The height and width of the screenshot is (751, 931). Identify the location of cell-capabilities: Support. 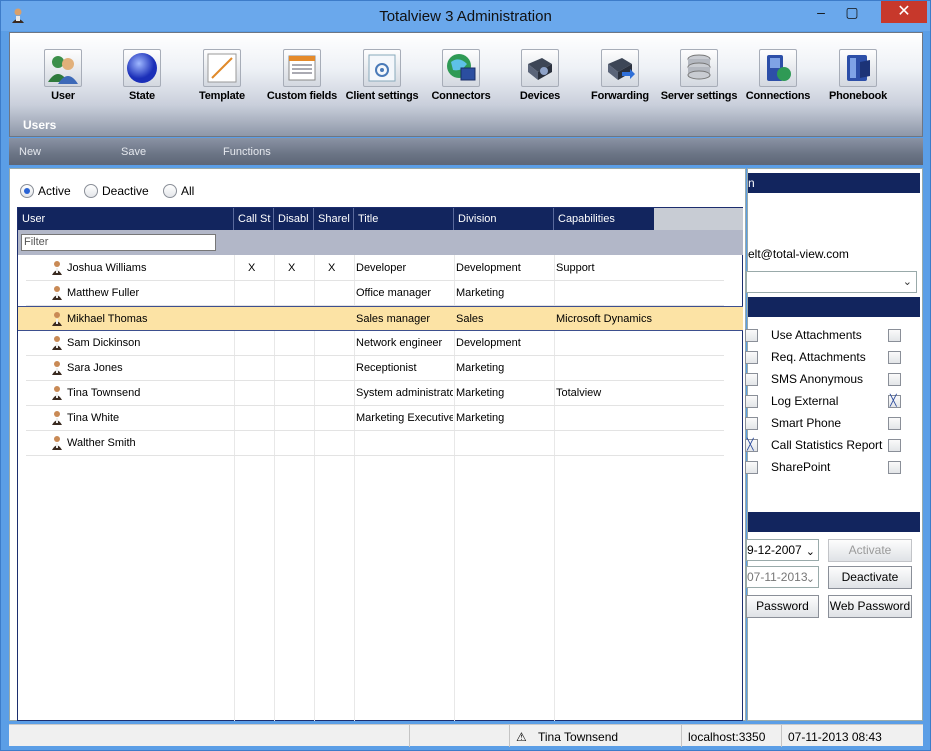
(575, 268).